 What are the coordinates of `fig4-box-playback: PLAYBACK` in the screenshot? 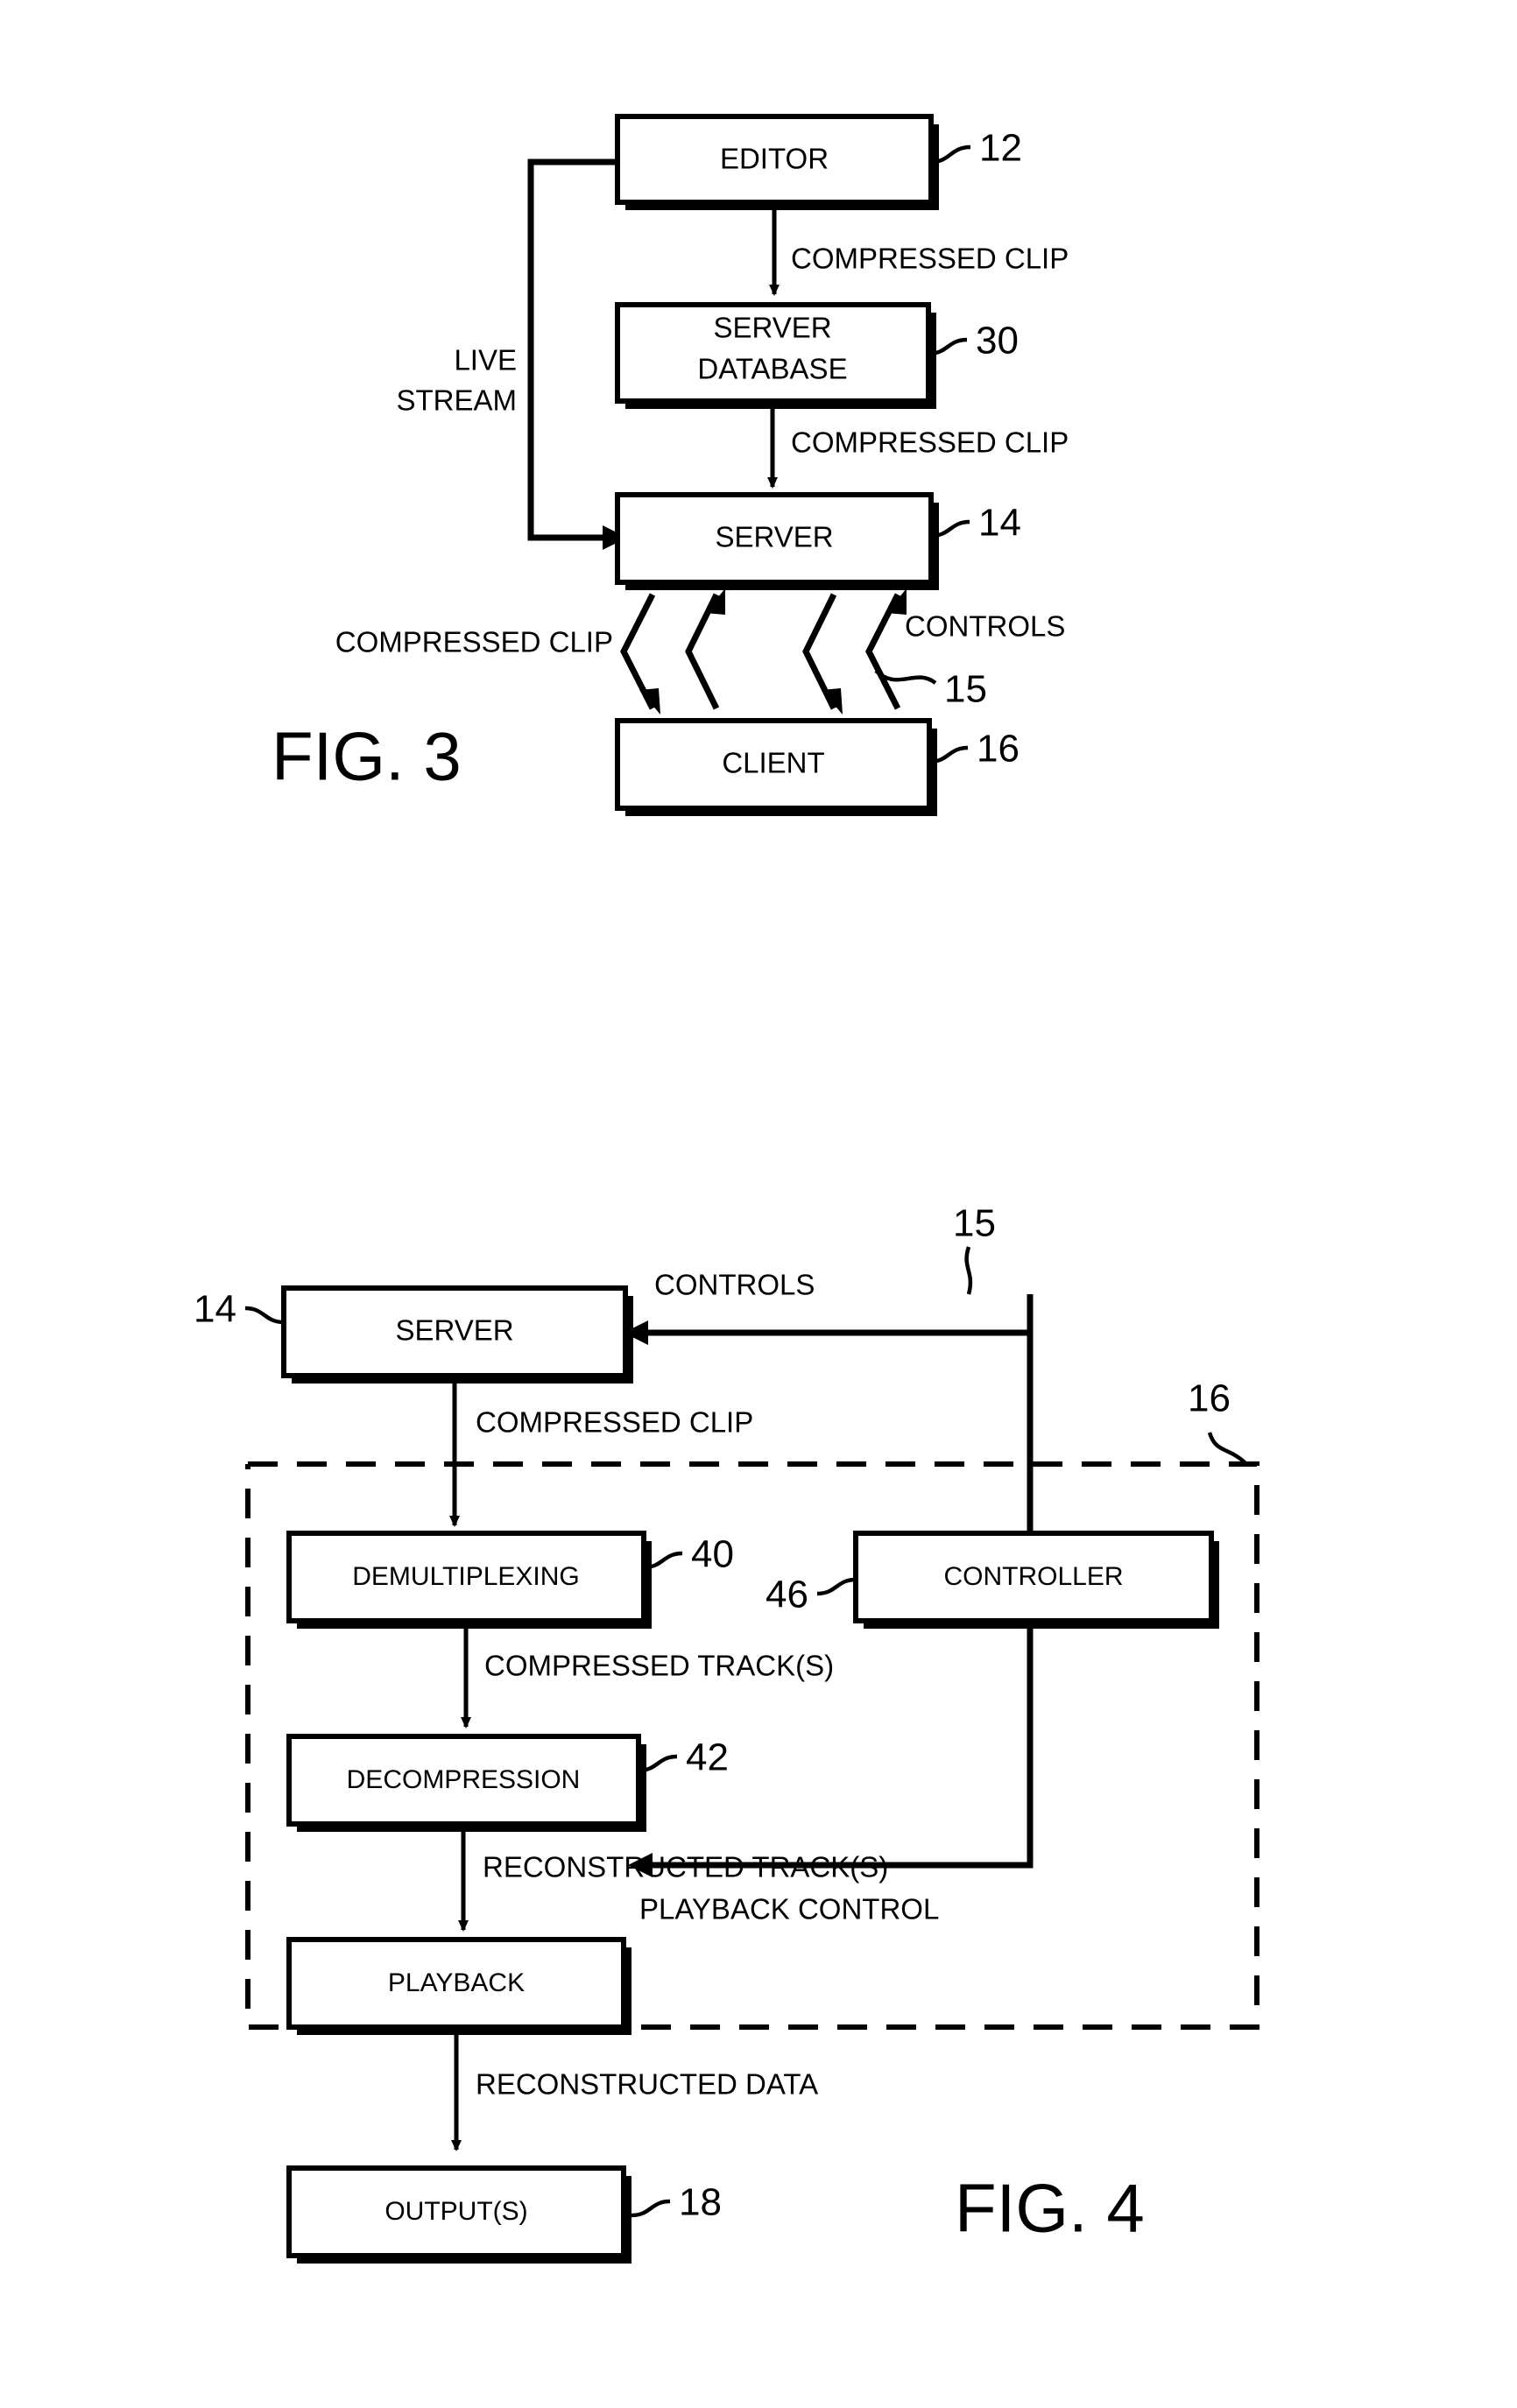 It's located at (458, 1986).